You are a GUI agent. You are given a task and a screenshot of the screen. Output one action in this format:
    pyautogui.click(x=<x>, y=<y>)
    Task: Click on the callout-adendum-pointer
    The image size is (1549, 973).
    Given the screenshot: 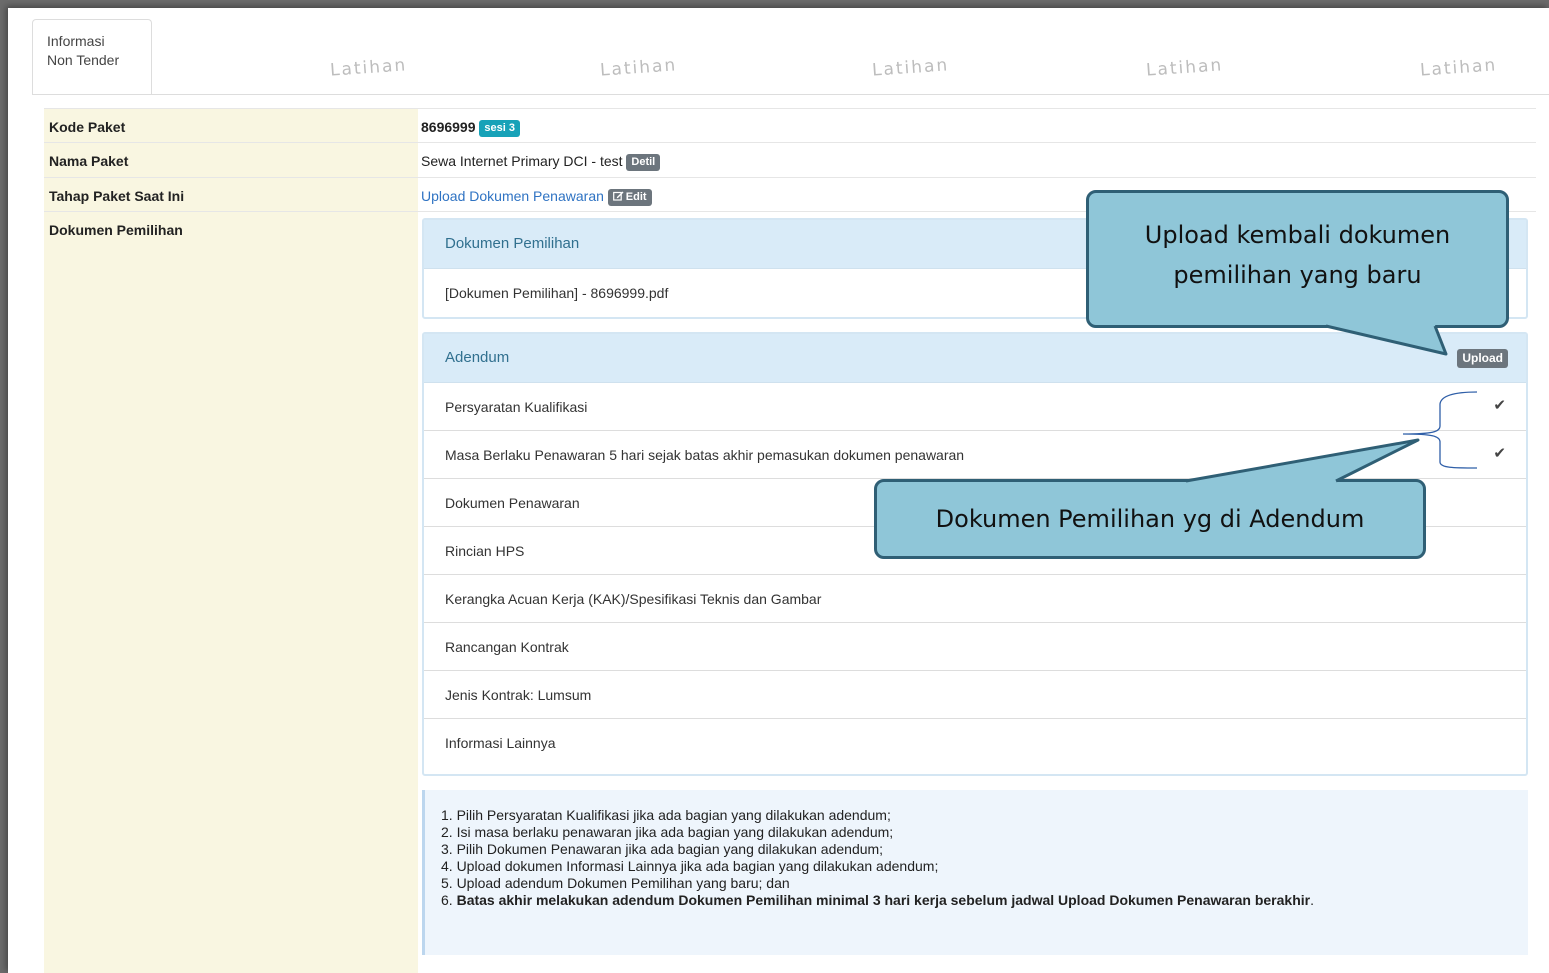 What is the action you would take?
    pyautogui.click(x=1302, y=460)
    